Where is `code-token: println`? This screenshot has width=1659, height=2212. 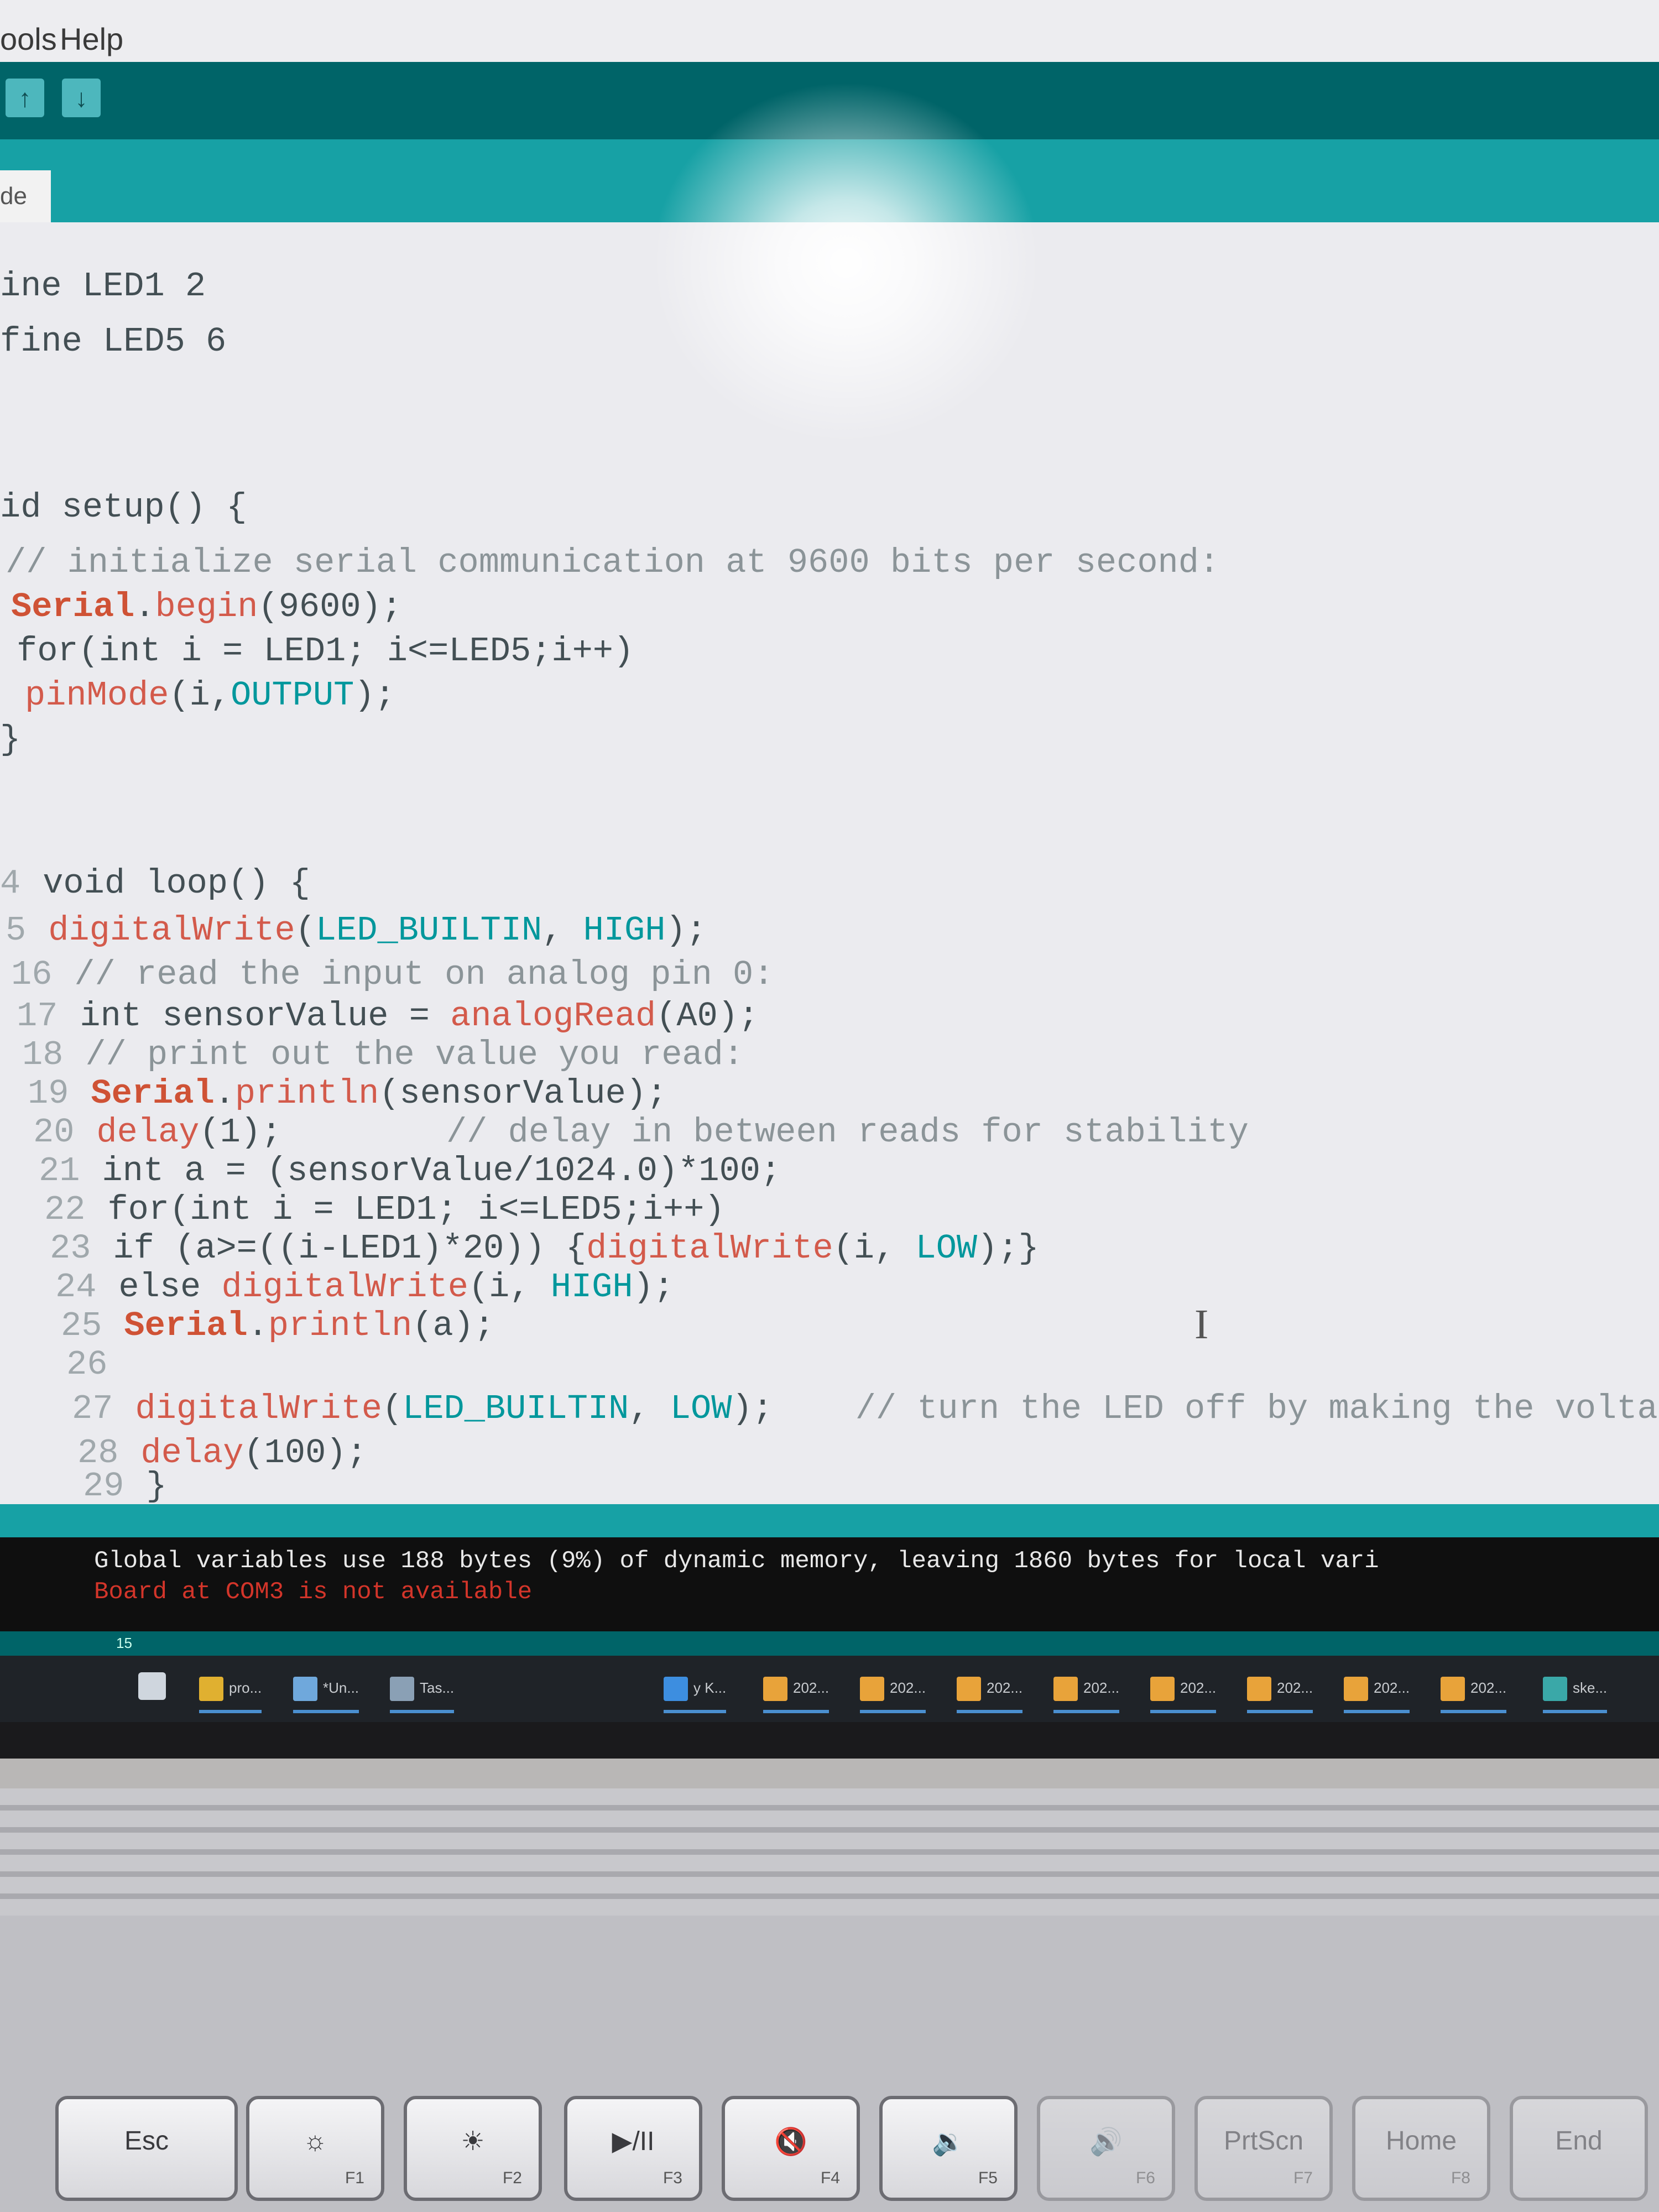 code-token: println is located at coordinates (306, 1093).